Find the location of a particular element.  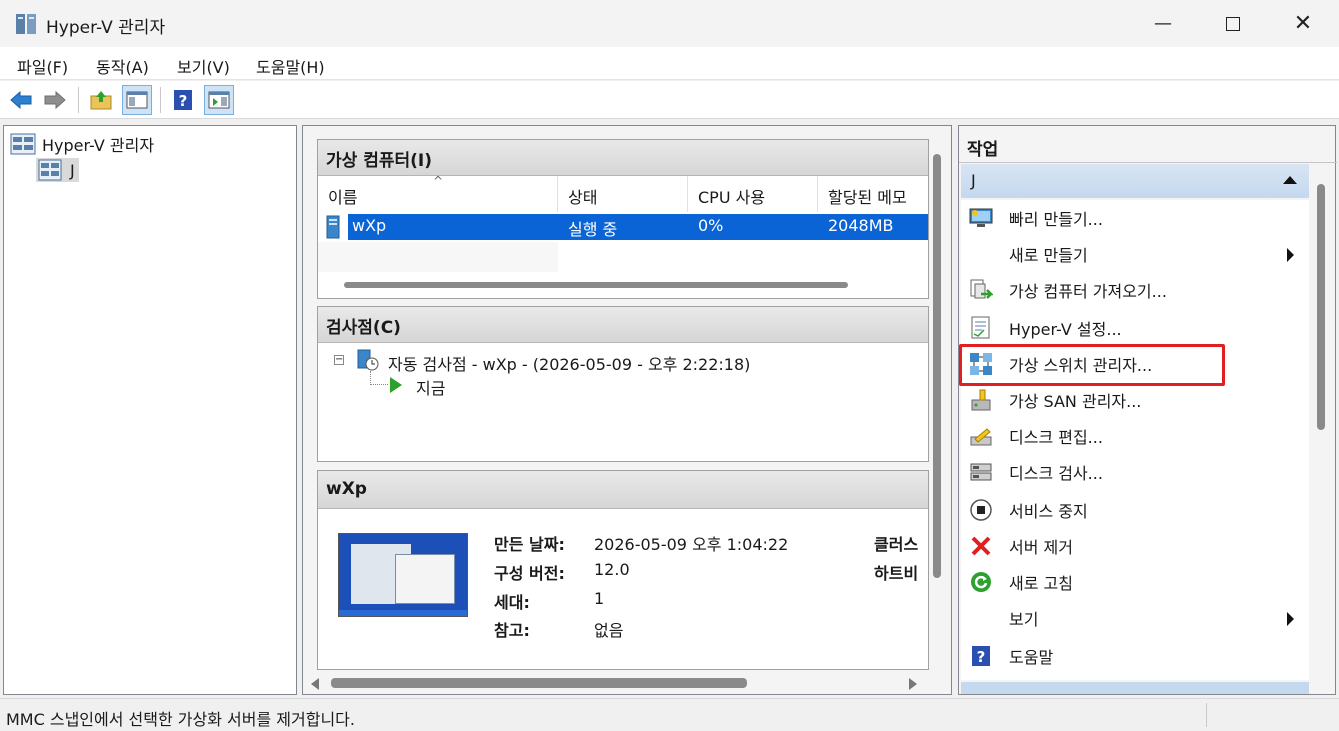

checkpoint-label: 자동 검사점 - wXp - (2026-05-09 - 오후 2:22:18) is located at coordinates (569, 363).